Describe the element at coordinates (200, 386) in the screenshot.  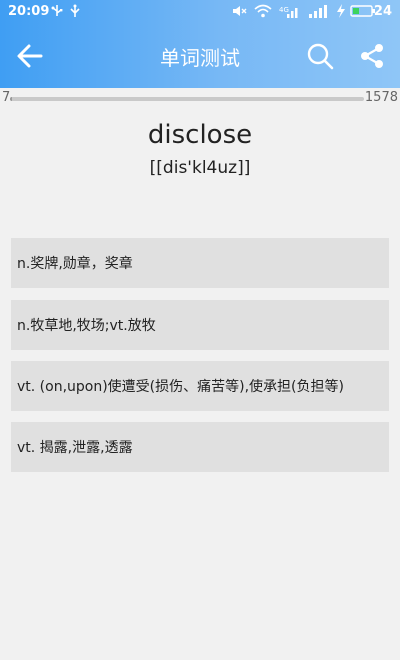
I see `answer-option-3: vt. (on,upon)使遭受(损伤、痛苦等),使承担(负担等)` at that location.